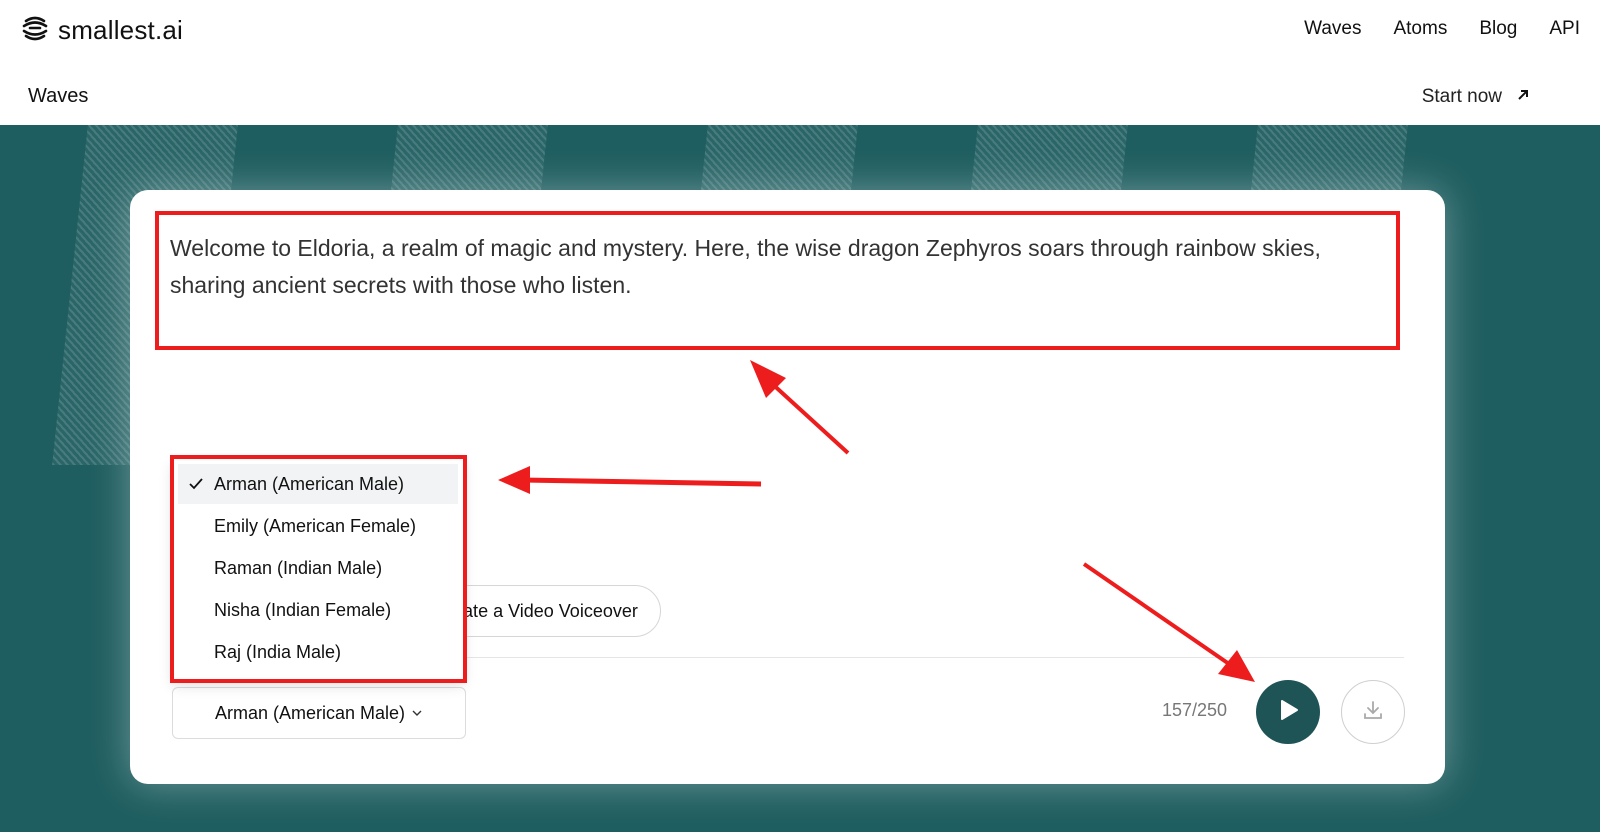 This screenshot has width=1600, height=832. I want to click on annotation-box-text, so click(777, 280).